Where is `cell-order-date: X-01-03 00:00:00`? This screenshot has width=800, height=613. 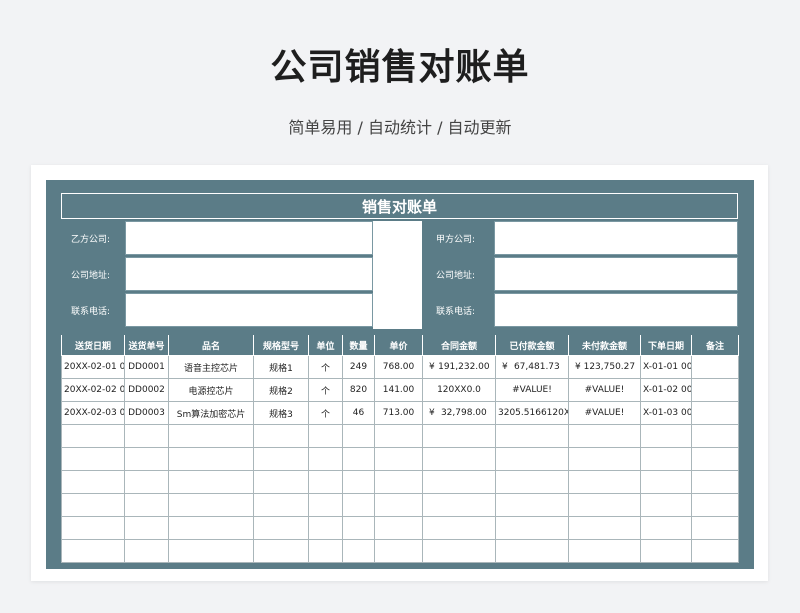
cell-order-date: X-01-03 00:00:00 is located at coordinates (666, 413).